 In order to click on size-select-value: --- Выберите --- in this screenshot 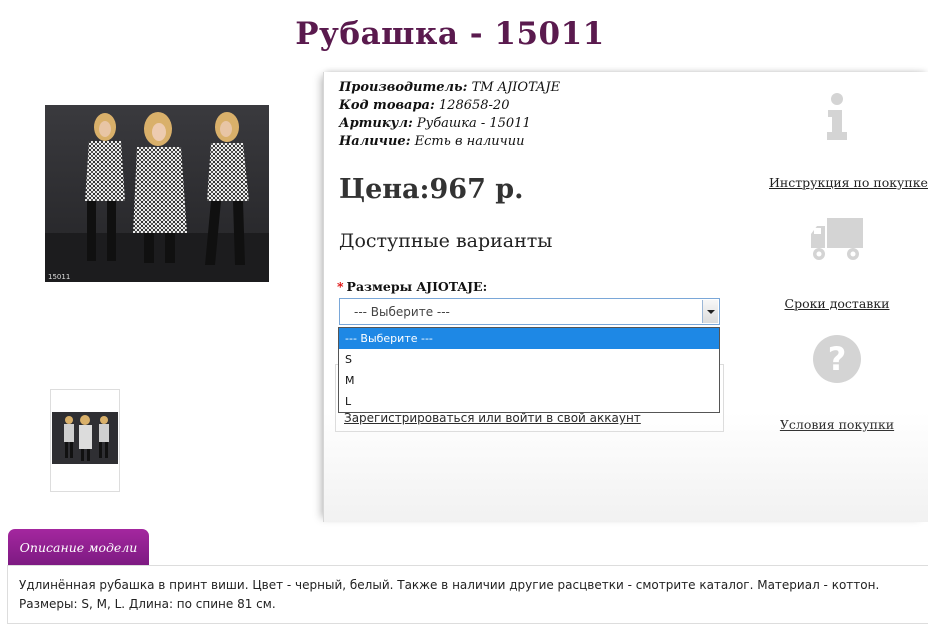, I will do `click(402, 312)`.